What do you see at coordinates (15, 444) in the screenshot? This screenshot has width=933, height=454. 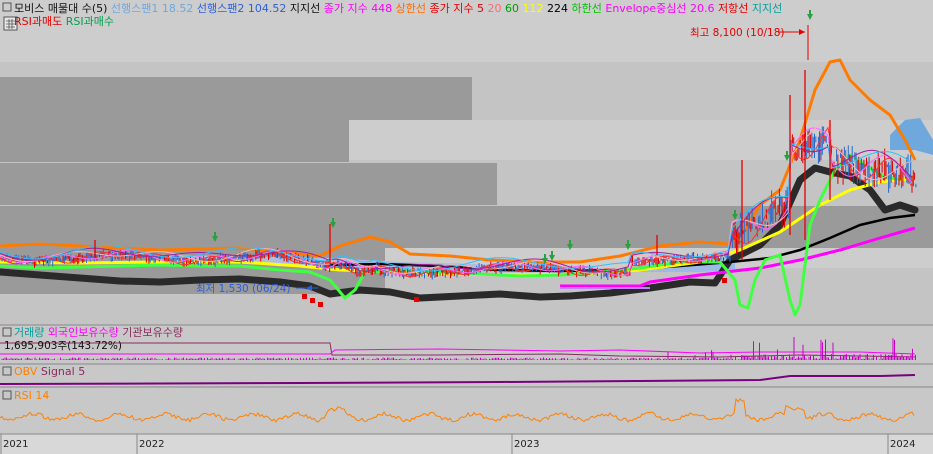 I see `x-axis-label: 2021` at bounding box center [15, 444].